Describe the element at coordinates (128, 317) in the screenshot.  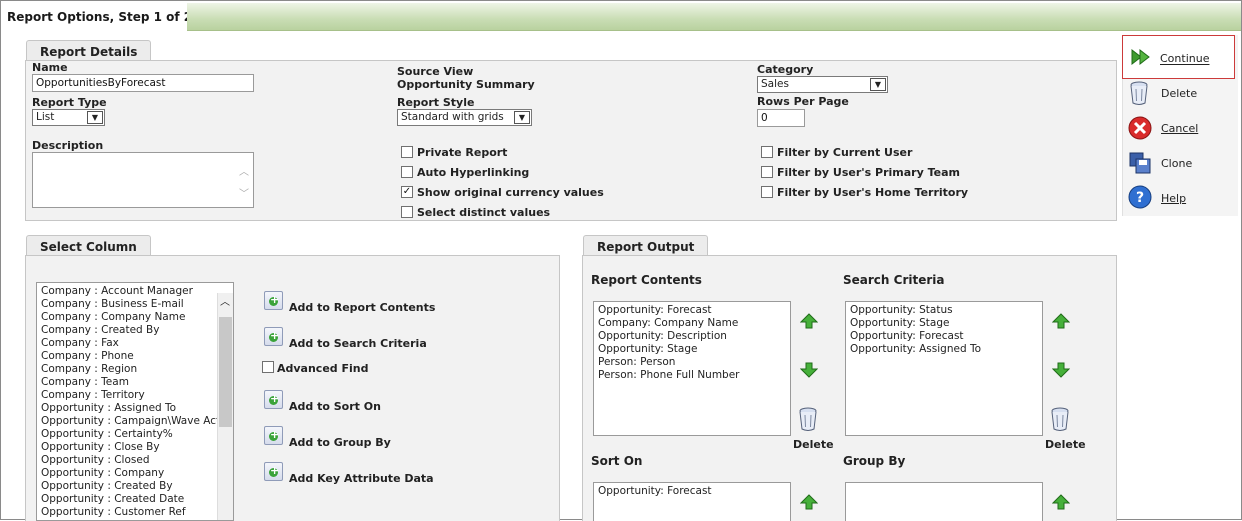
I see `list-item: Company : Company Name` at that location.